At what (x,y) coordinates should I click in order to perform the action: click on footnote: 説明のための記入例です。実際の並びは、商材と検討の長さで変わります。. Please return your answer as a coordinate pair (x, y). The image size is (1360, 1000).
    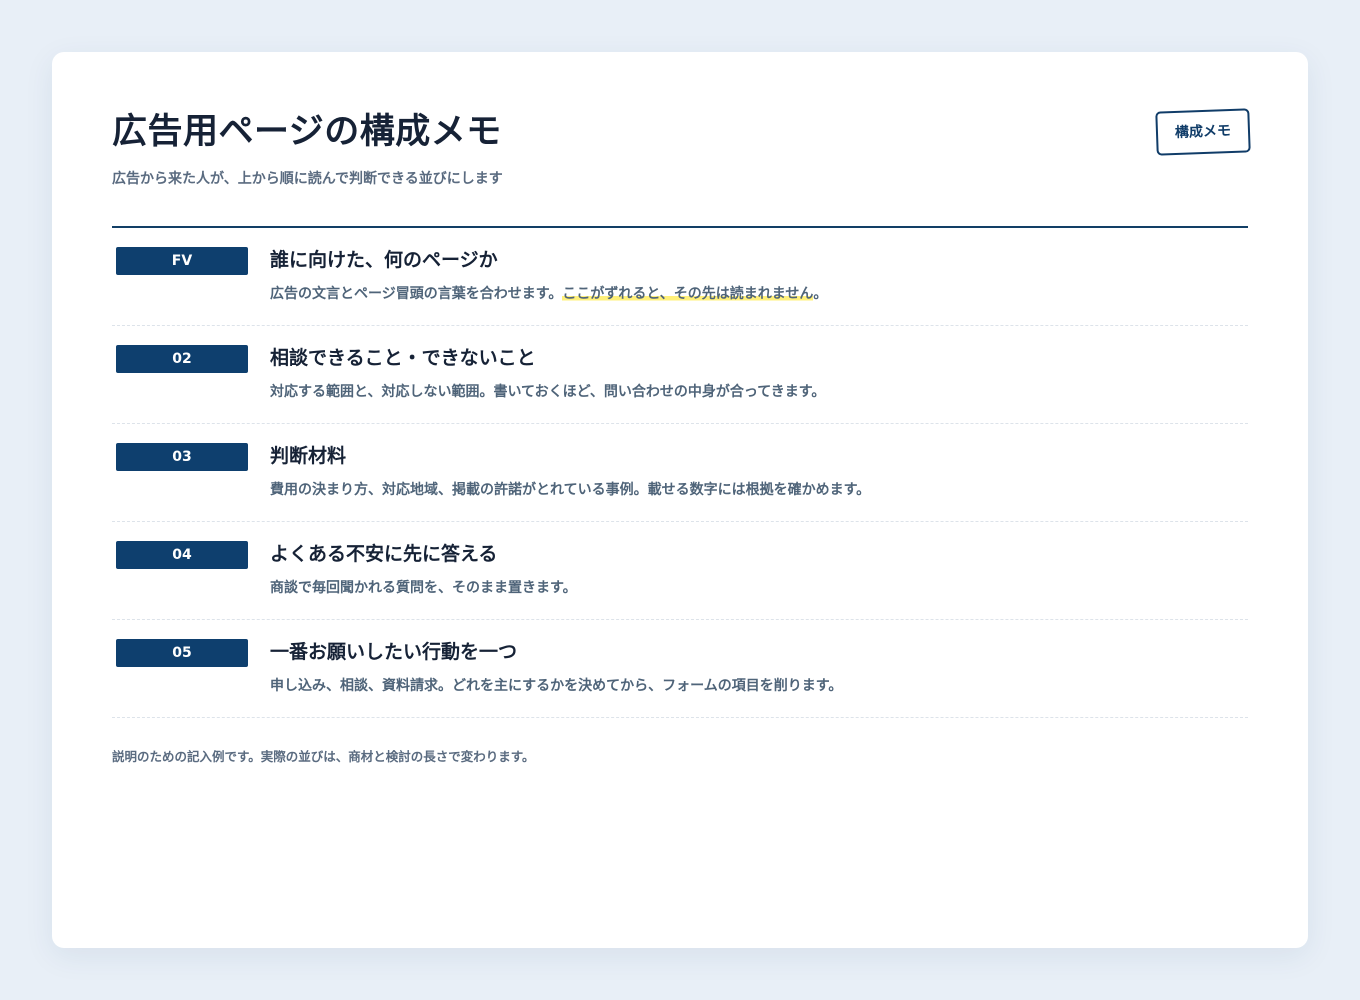
    Looking at the image, I should click on (323, 756).